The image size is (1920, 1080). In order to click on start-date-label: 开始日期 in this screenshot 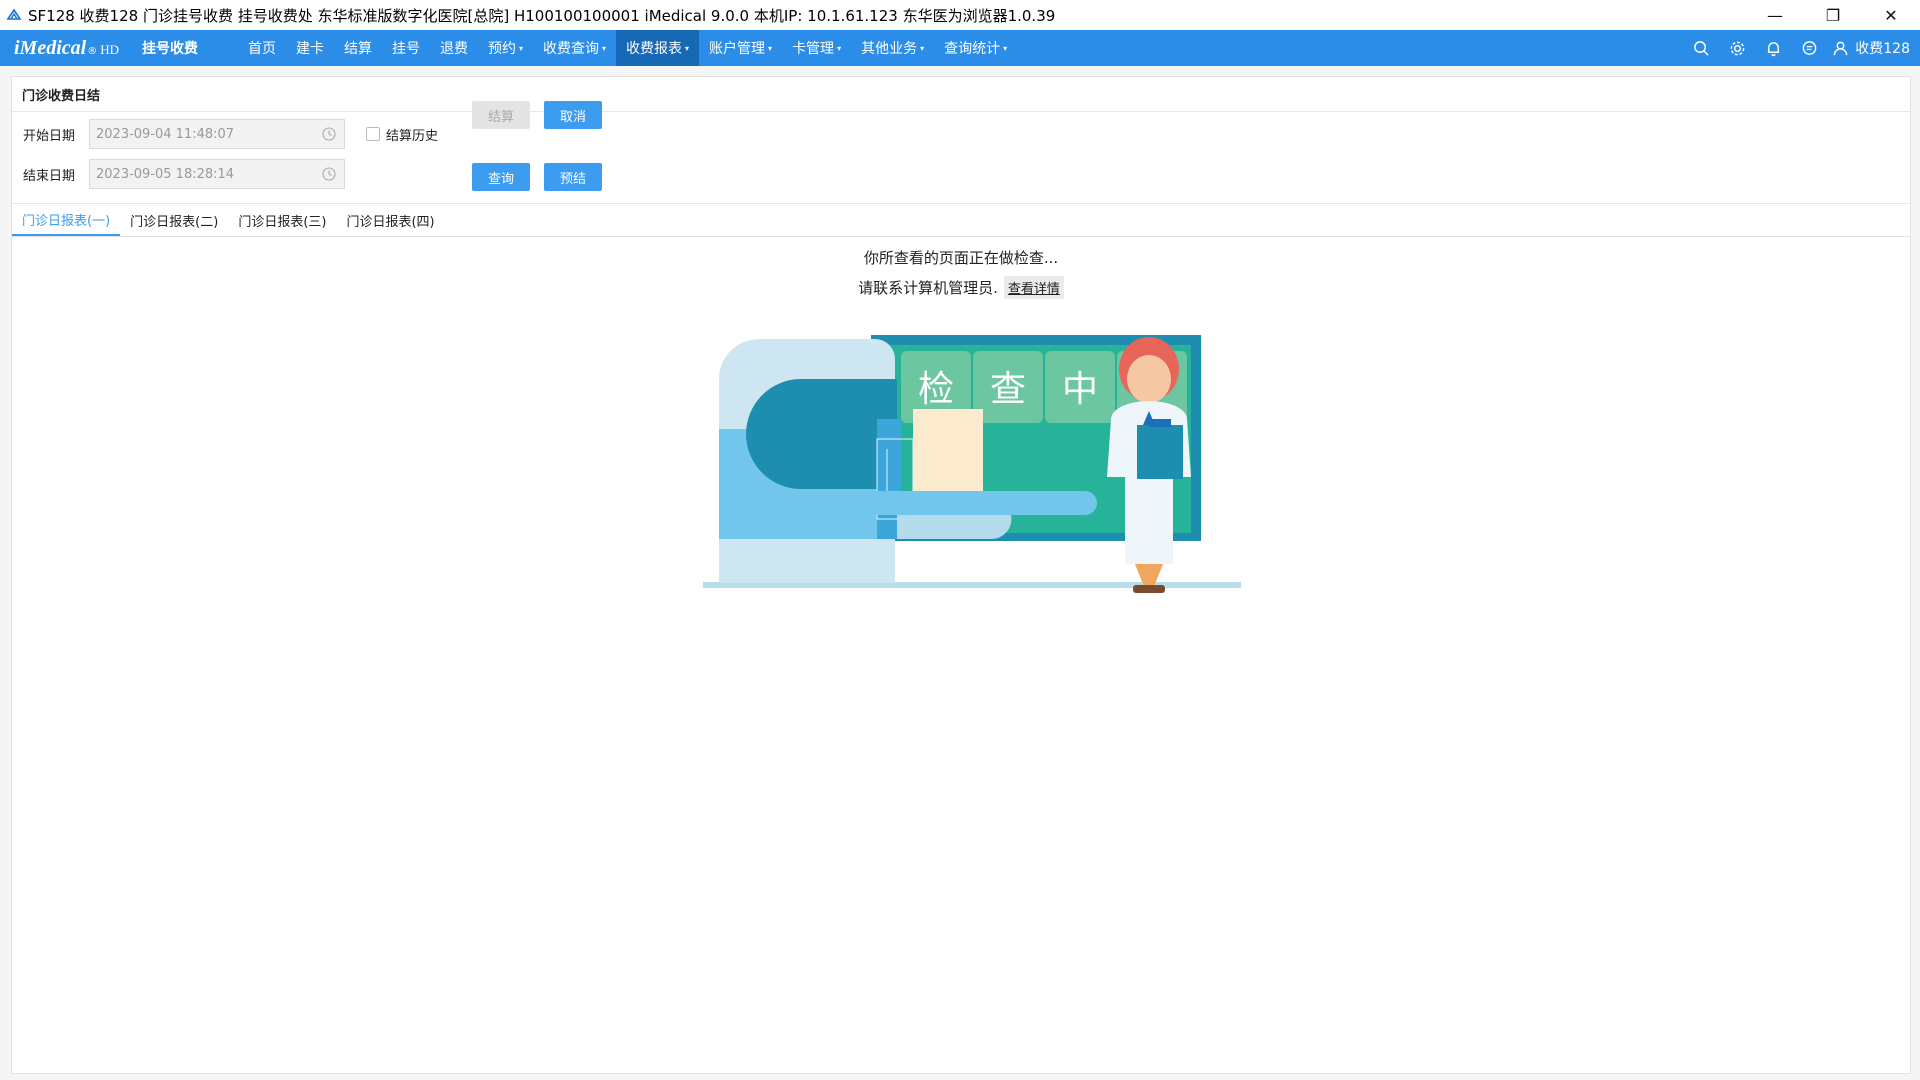, I will do `click(49, 136)`.